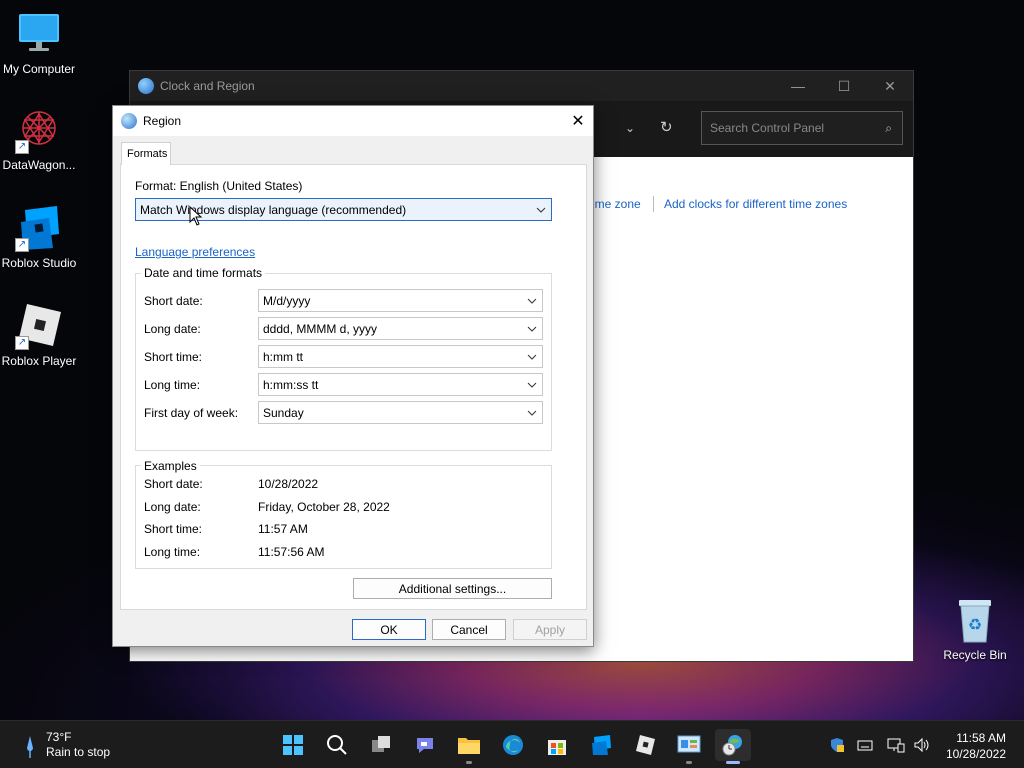  What do you see at coordinates (922, 746) in the screenshot?
I see `volume-icon` at bounding box center [922, 746].